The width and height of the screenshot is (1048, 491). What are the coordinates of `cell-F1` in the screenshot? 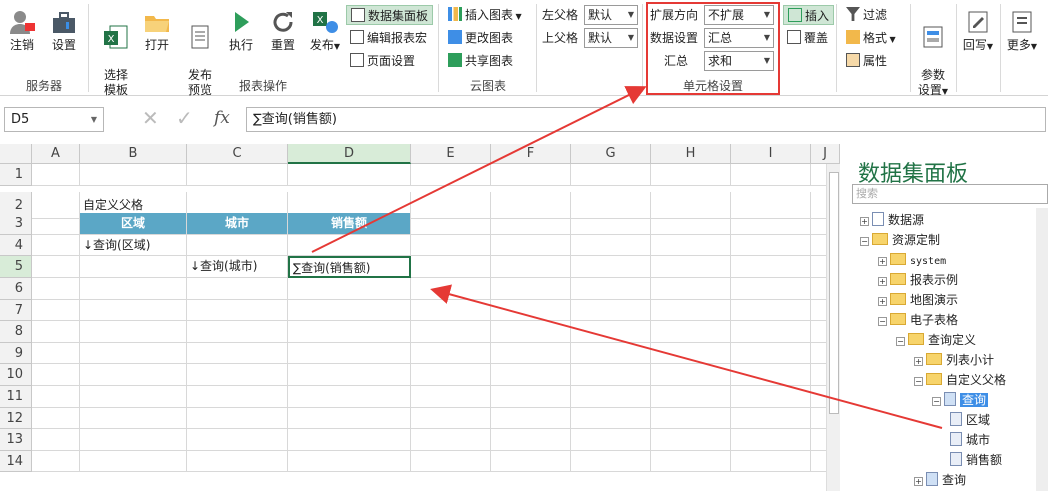 It's located at (531, 175).